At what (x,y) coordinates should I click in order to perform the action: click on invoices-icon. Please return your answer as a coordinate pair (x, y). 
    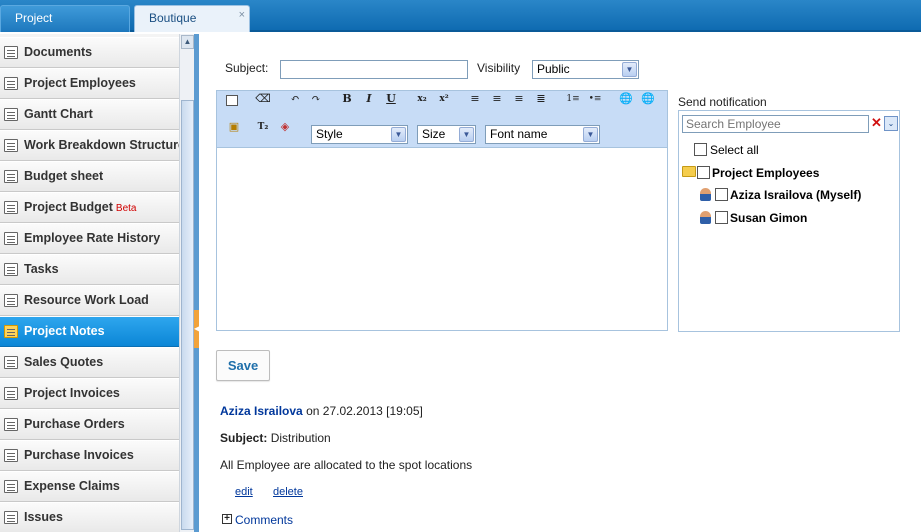
    Looking at the image, I should click on (11, 393).